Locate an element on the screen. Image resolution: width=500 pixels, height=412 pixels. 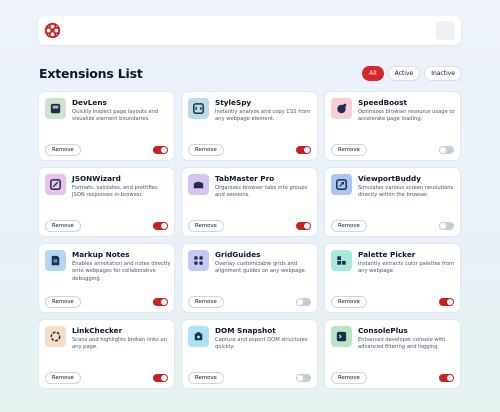
extension-name: DOM Snapshot is located at coordinates (245, 330).